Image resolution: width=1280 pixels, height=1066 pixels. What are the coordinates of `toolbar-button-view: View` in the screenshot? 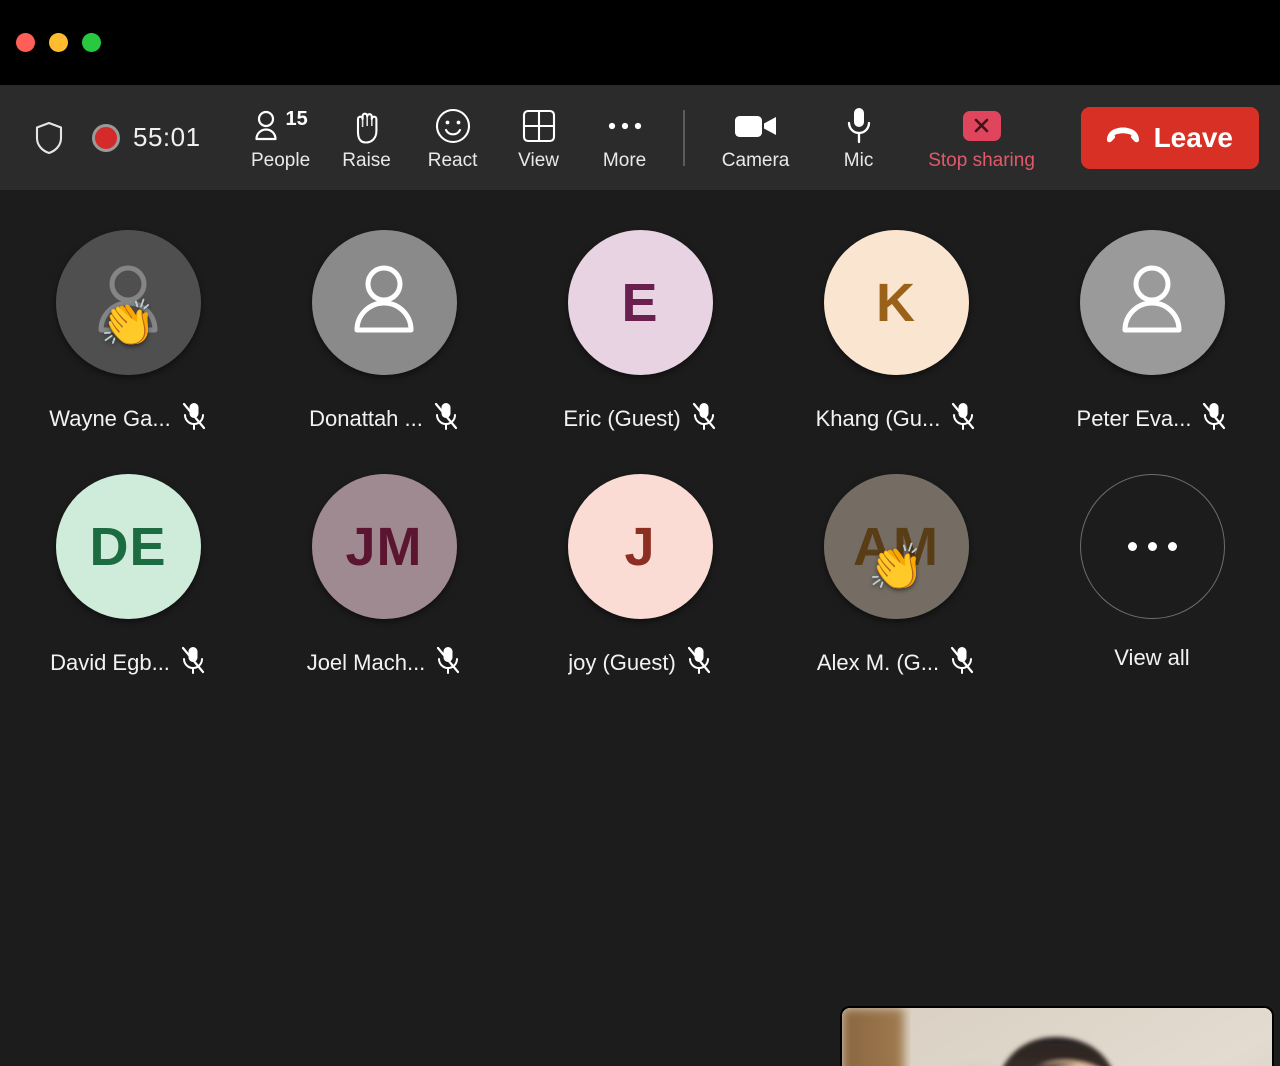 It's located at (539, 137).